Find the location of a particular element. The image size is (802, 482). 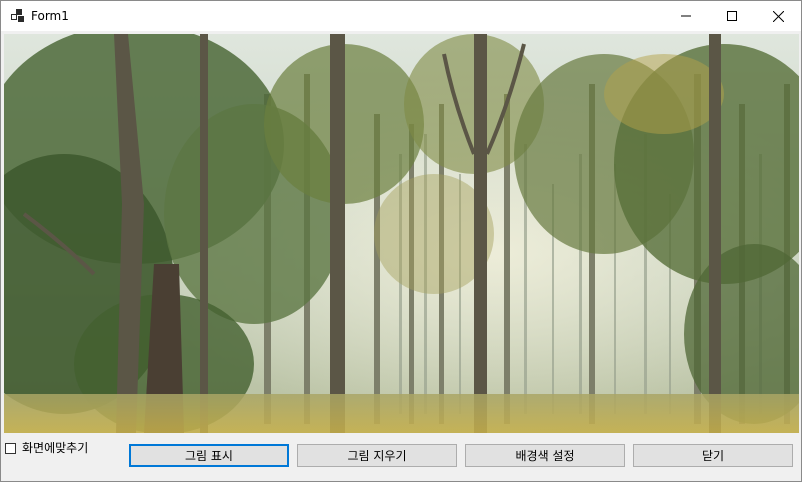

minimize-button is located at coordinates (686, 16).